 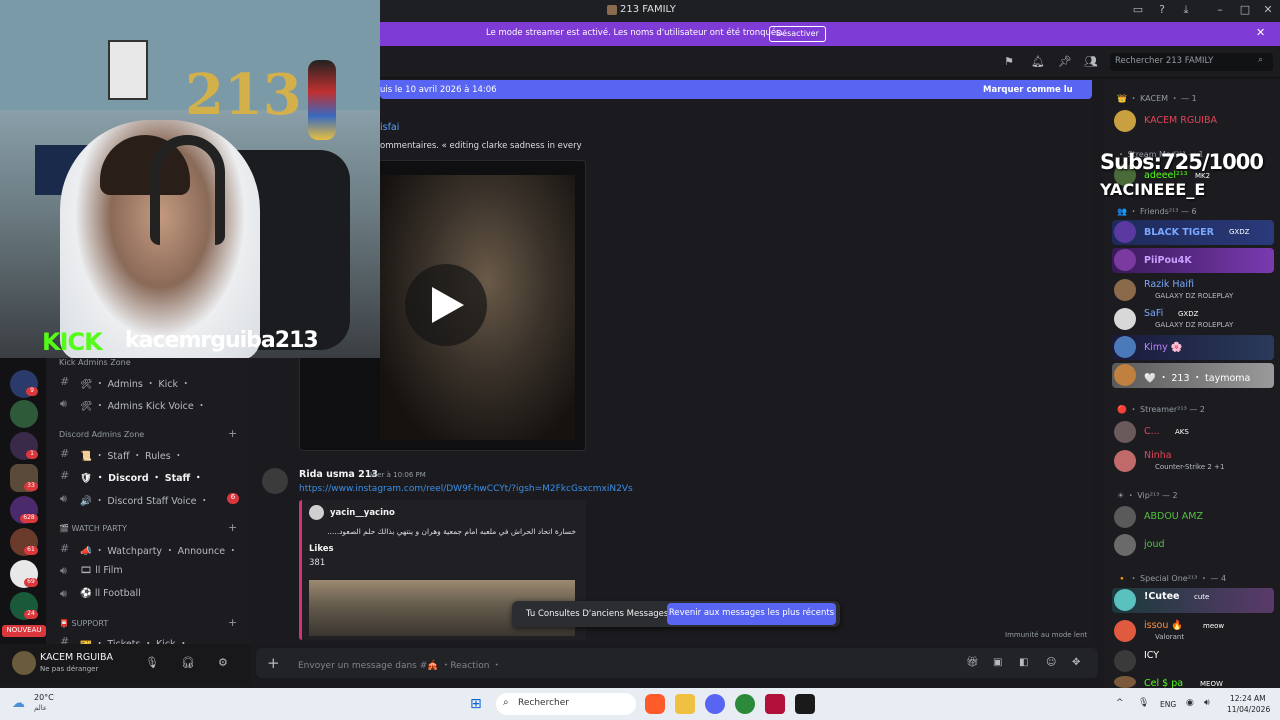 What do you see at coordinates (1179, 232) in the screenshot?
I see `member-name: BLACK TIGER` at bounding box center [1179, 232].